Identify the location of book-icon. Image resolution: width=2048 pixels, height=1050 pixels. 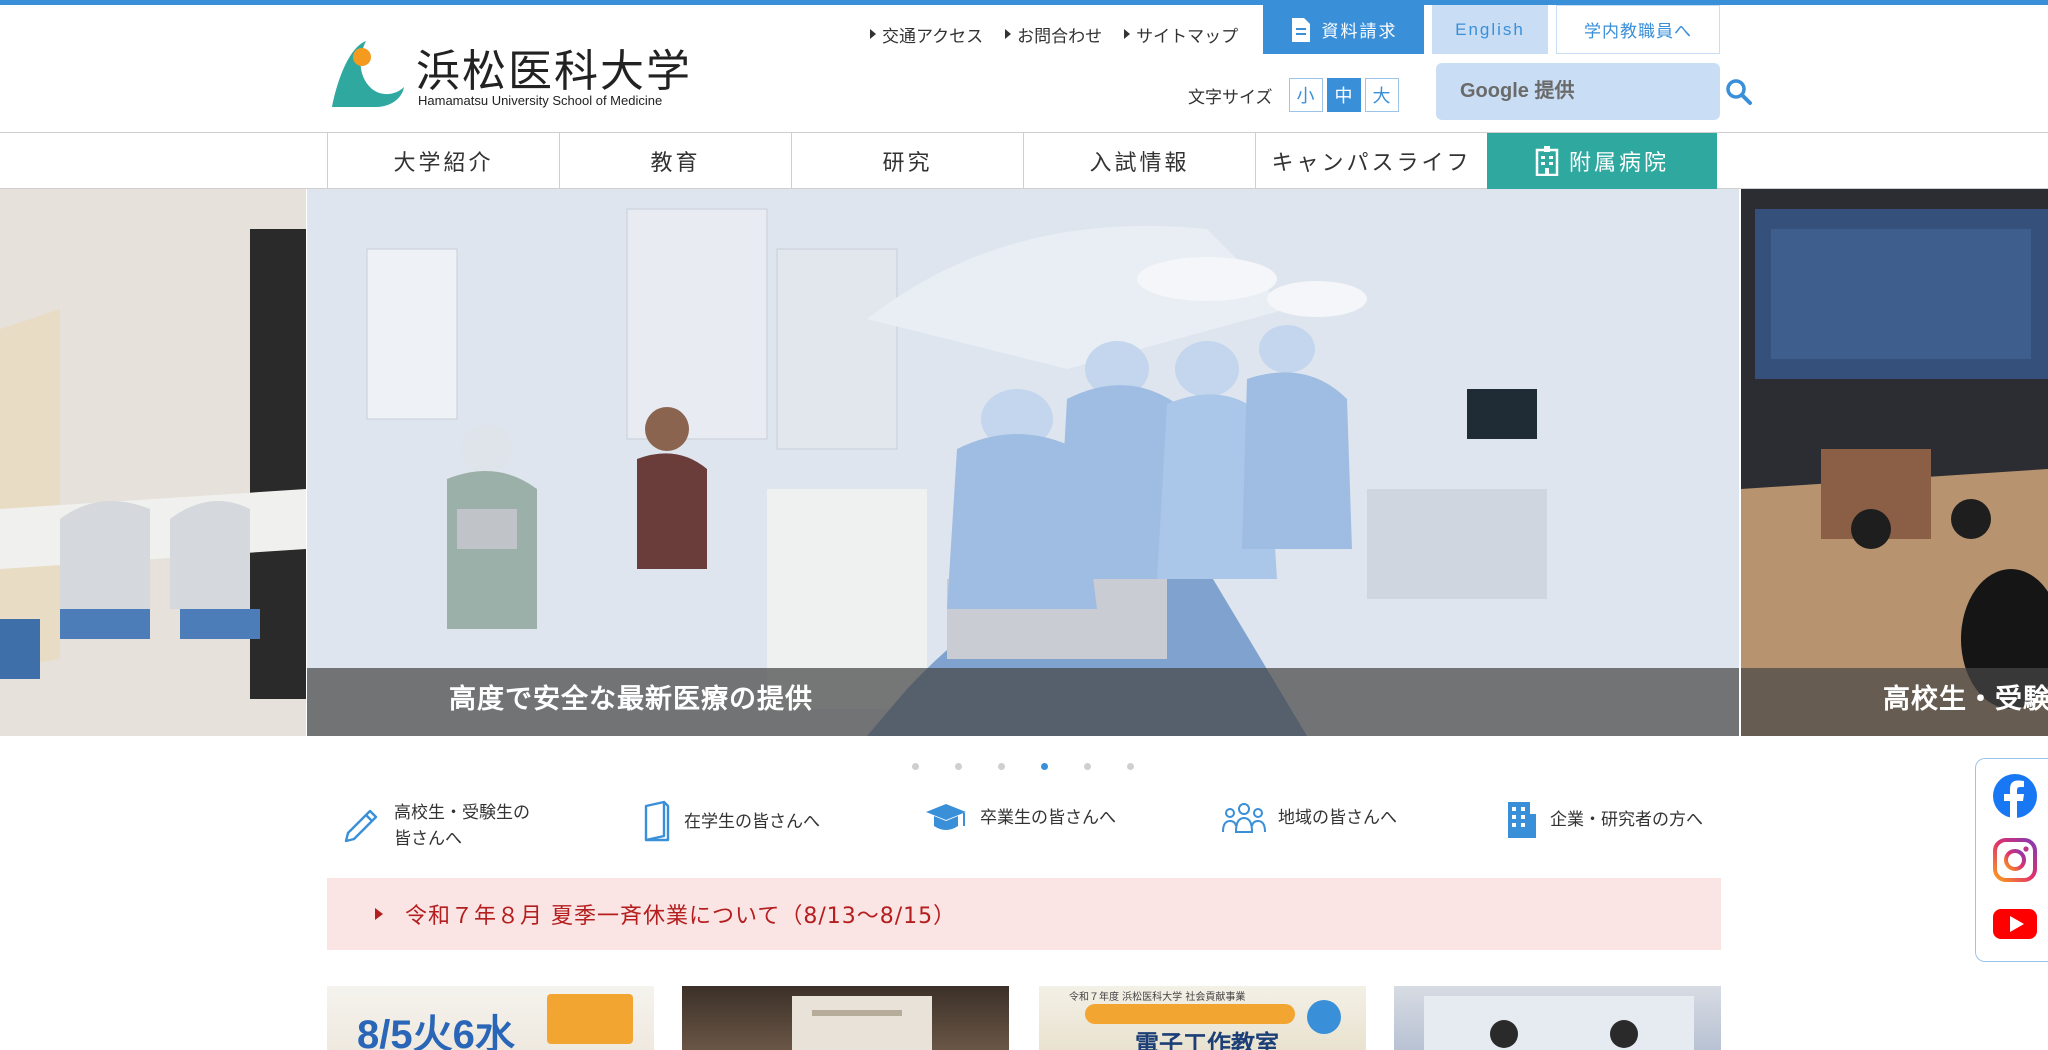
(657, 821).